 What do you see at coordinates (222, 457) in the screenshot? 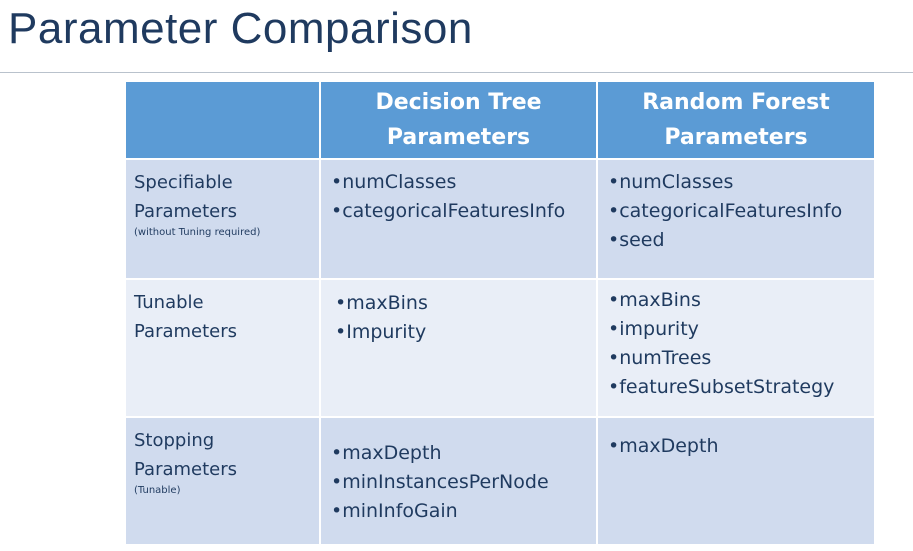
I see `row-label: Stopping Parameters (Tunable)` at bounding box center [222, 457].